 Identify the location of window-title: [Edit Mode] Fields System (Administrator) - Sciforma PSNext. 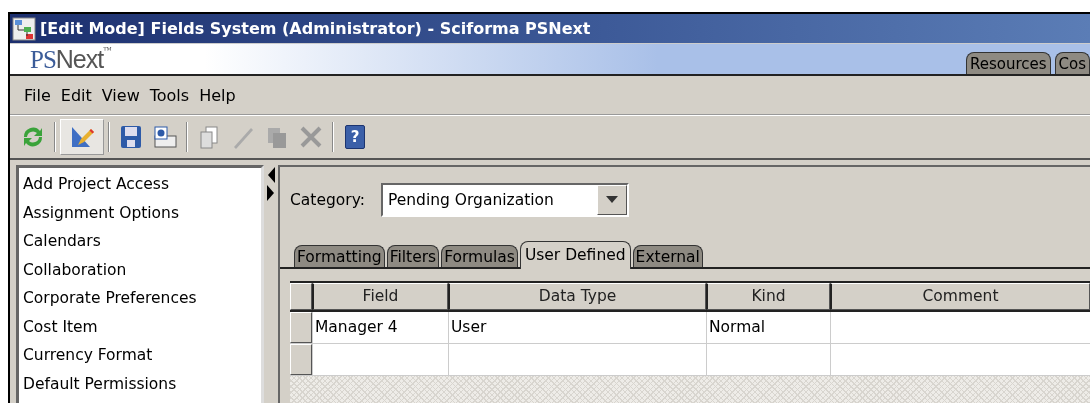
(315, 28).